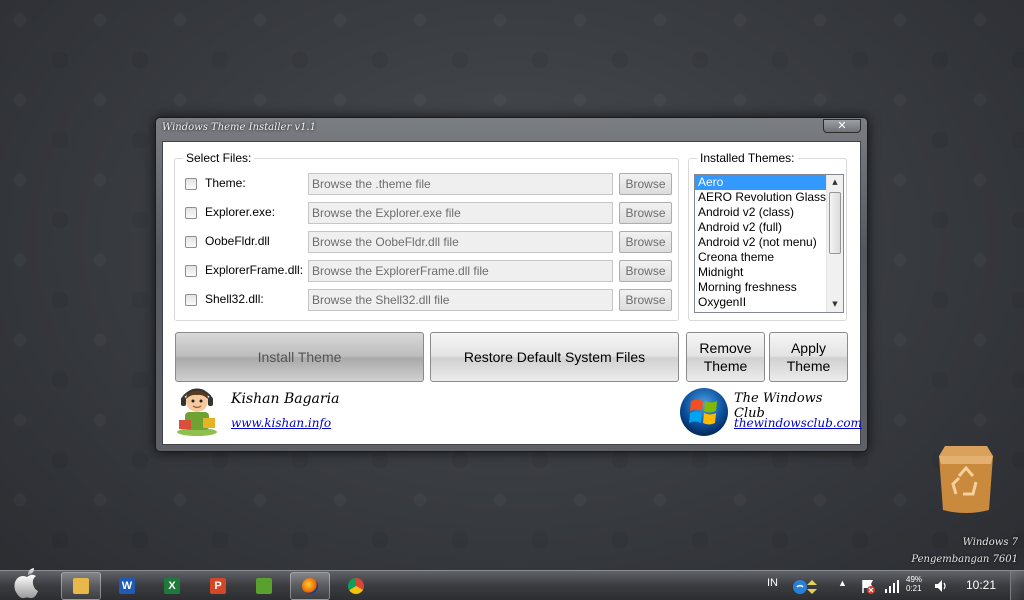  Describe the element at coordinates (460, 184) in the screenshot. I see `theme-path-field: Browse the .theme file` at that location.